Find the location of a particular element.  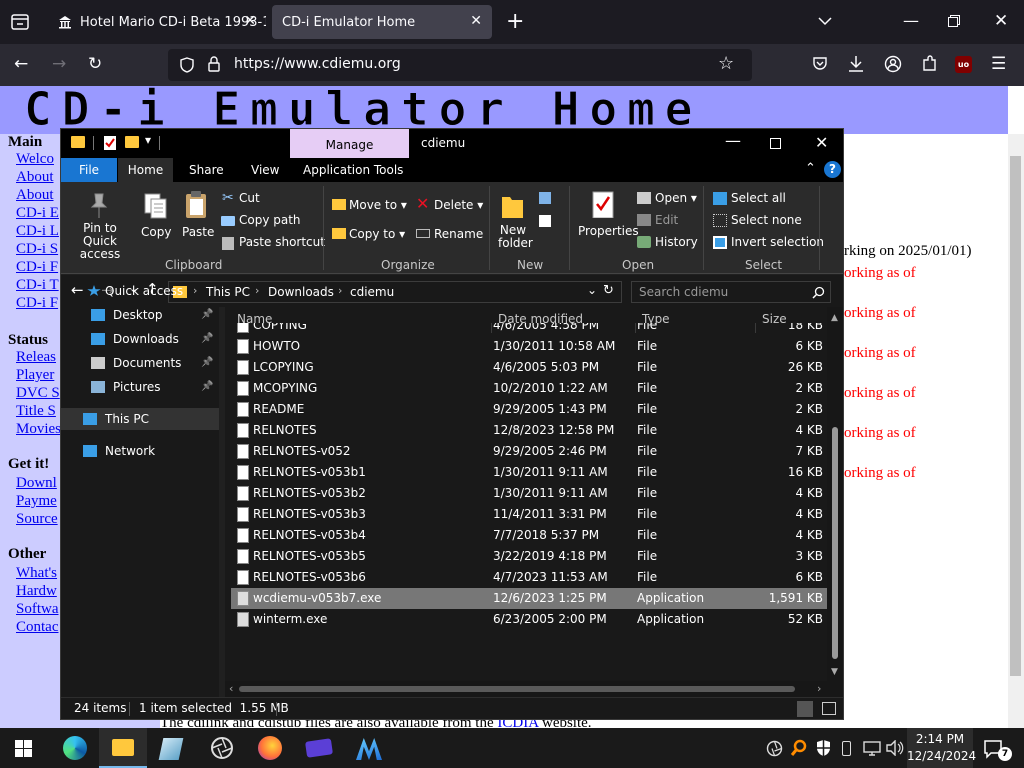

breadcrumb-cdiemu: cdiemu is located at coordinates (372, 292).